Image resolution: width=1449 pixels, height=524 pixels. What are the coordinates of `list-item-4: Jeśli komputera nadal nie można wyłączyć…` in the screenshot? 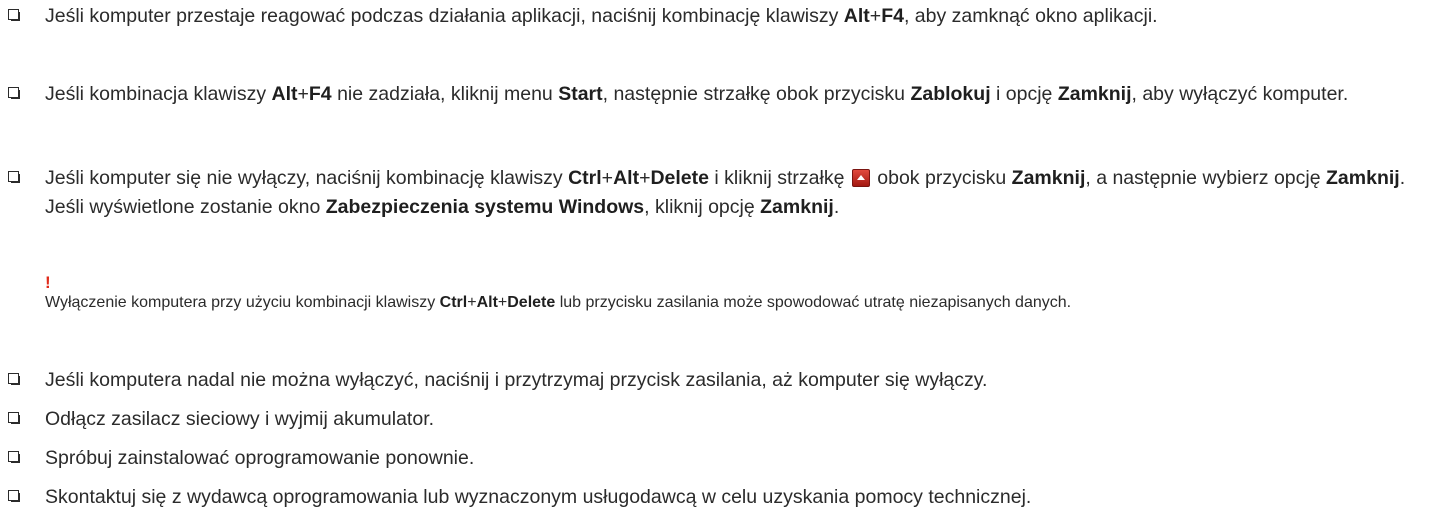 It's located at (720, 380).